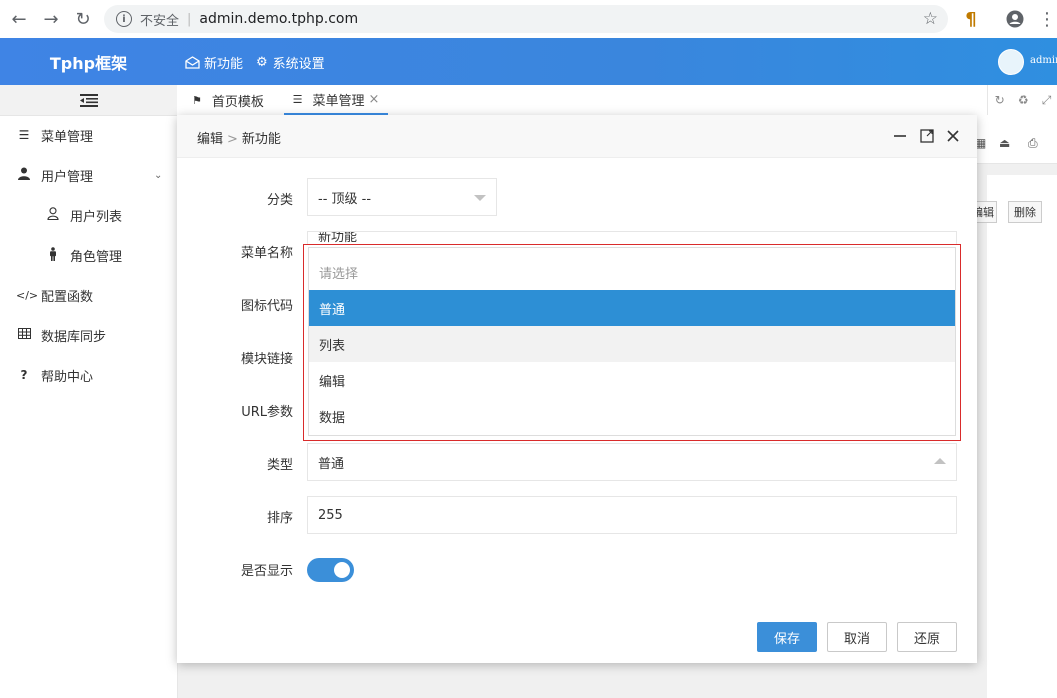 Image resolution: width=1057 pixels, height=698 pixels. What do you see at coordinates (267, 412) in the screenshot?
I see `url-param-label: URL参数` at bounding box center [267, 412].